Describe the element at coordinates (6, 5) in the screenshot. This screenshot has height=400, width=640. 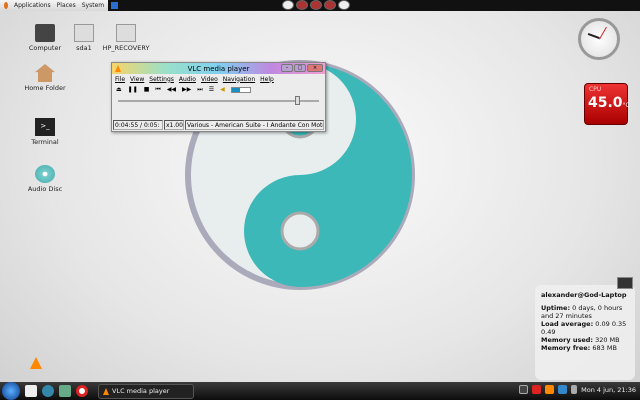
I see `ubuntu-logo-icon` at that location.